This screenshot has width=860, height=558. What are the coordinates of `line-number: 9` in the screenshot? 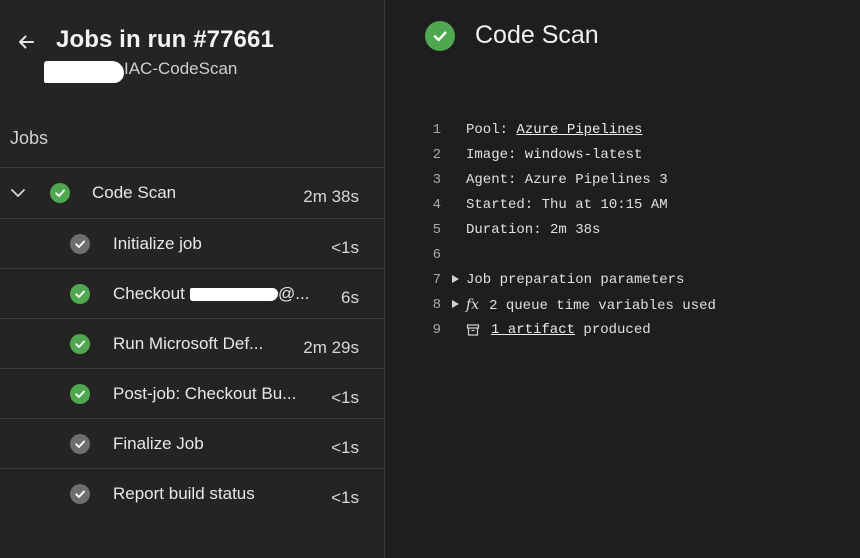 It's located at (436, 330).